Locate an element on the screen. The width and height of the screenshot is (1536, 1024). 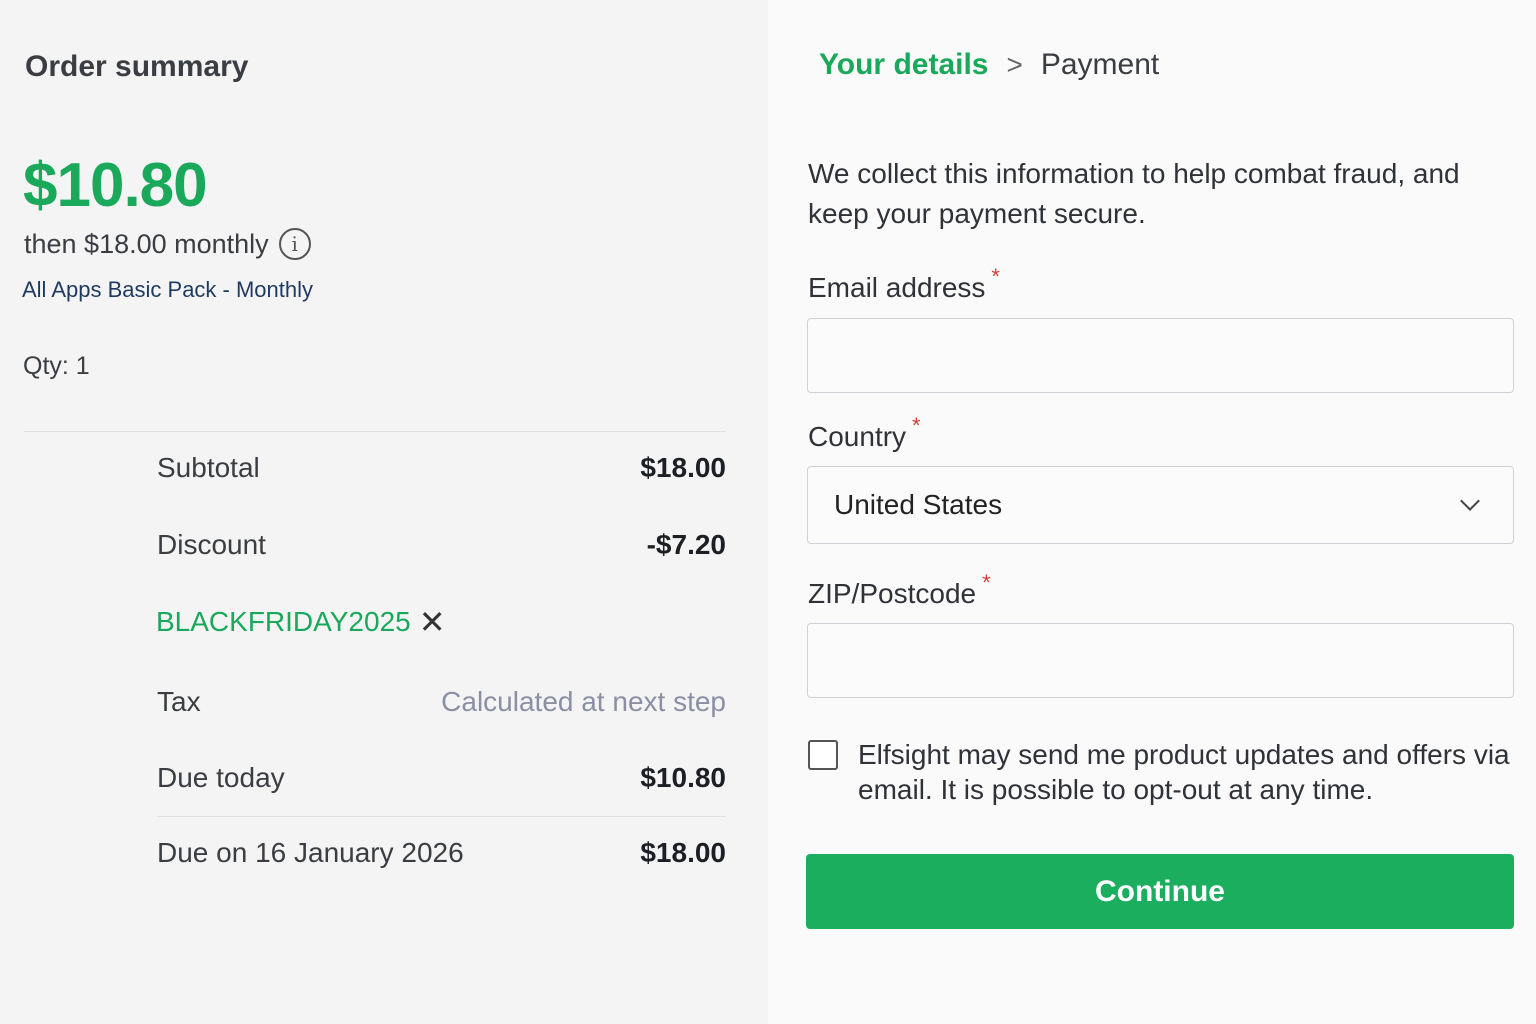
due-today-value: $10.80 is located at coordinates (683, 777).